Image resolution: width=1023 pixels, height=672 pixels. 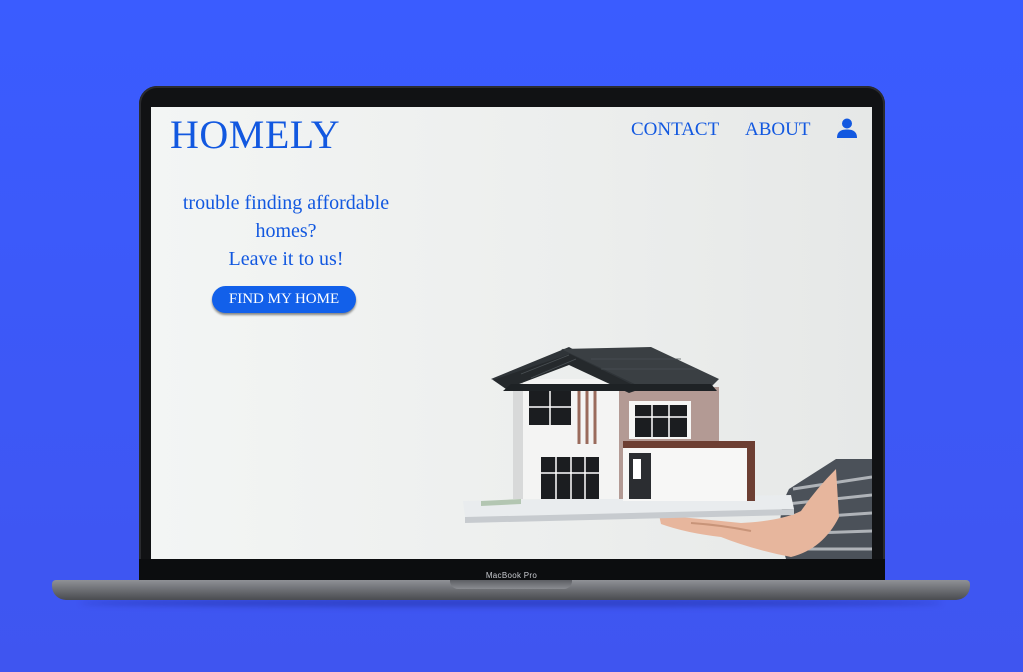 I want to click on site-logo: HOMELY, so click(x=255, y=134).